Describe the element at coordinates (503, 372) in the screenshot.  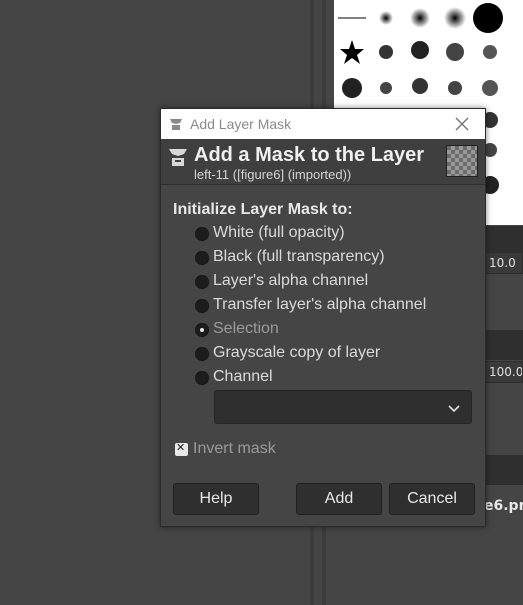
I see `dock-opacity-value: 100.0` at that location.